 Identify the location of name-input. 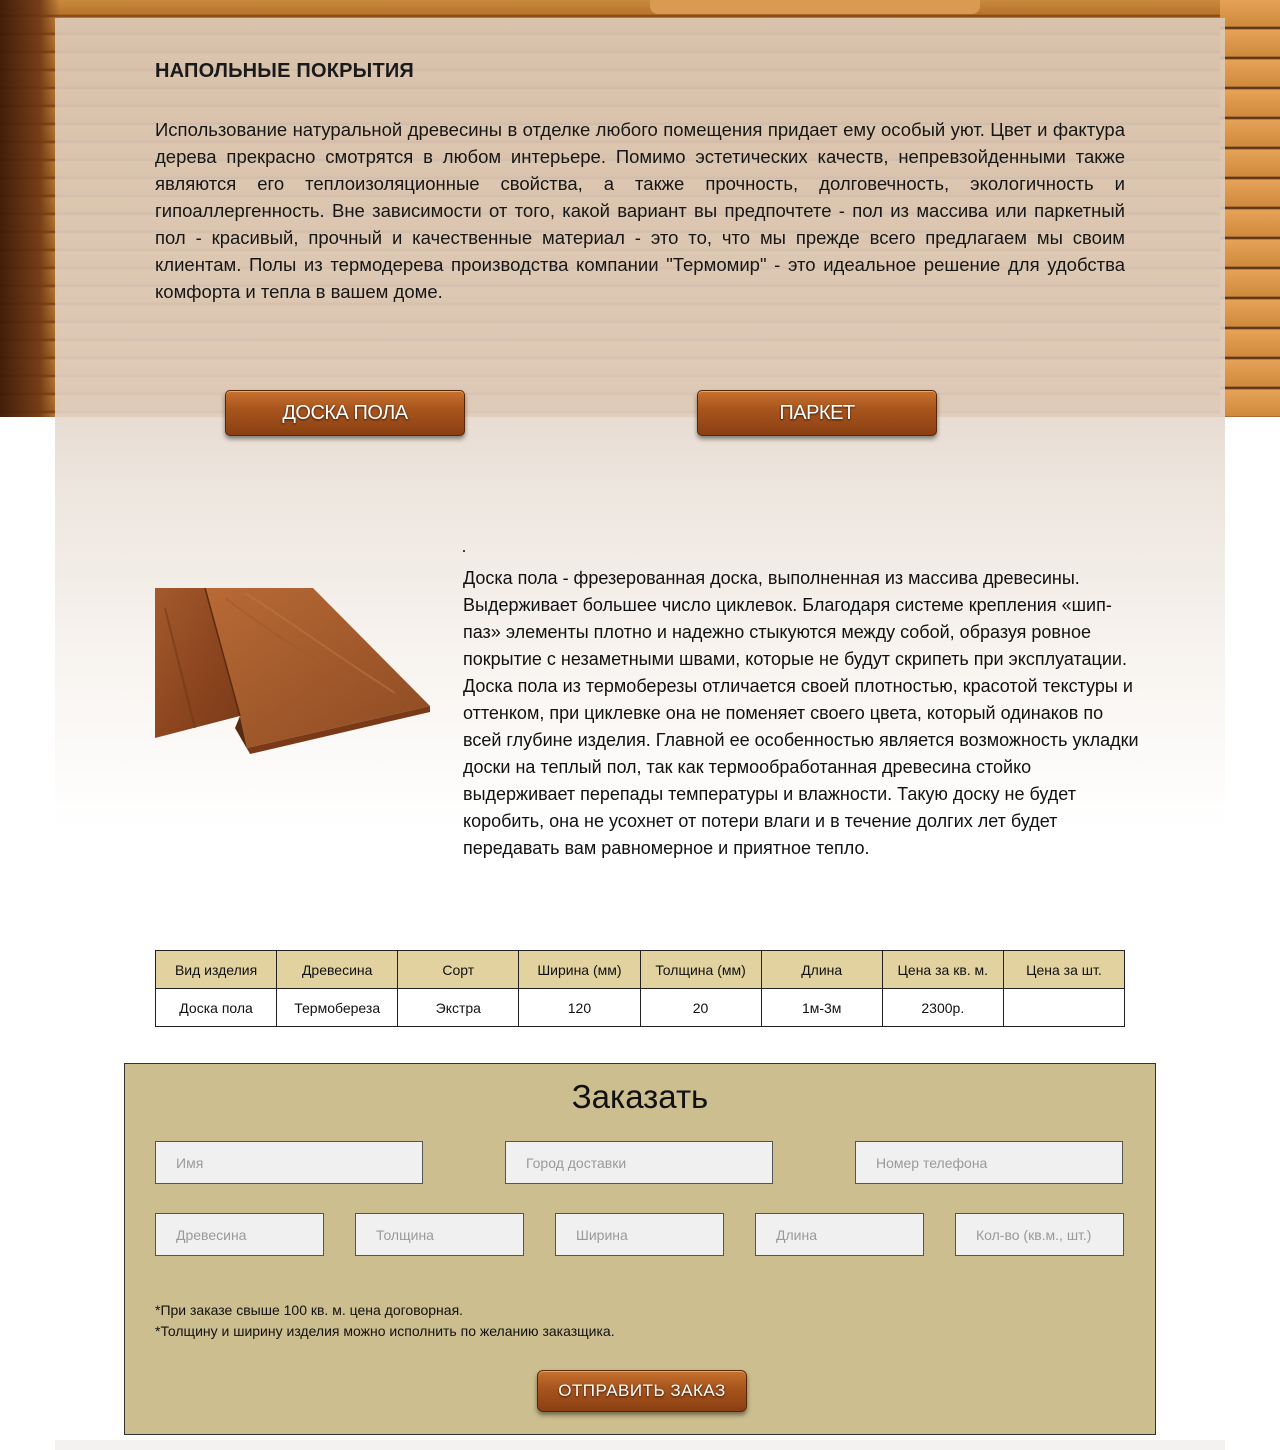
(289, 1162).